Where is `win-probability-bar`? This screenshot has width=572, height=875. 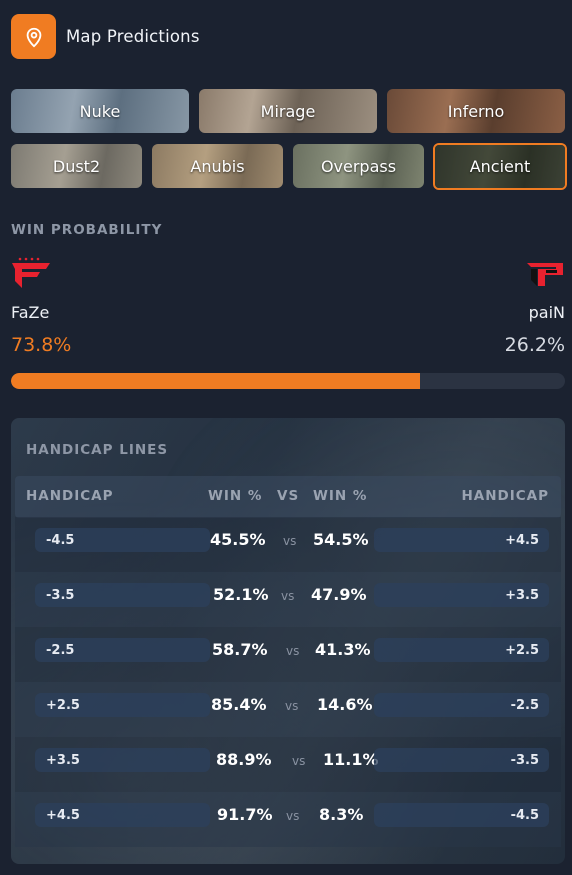 win-probability-bar is located at coordinates (288, 381).